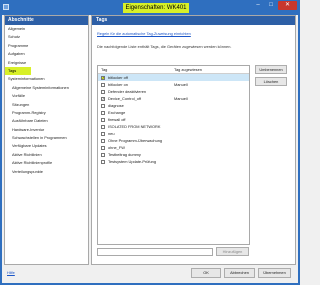 The width and height of the screenshot is (320, 285). Describe the element at coordinates (173, 112) in the screenshot. I see `tag-row: Exchange` at that location.